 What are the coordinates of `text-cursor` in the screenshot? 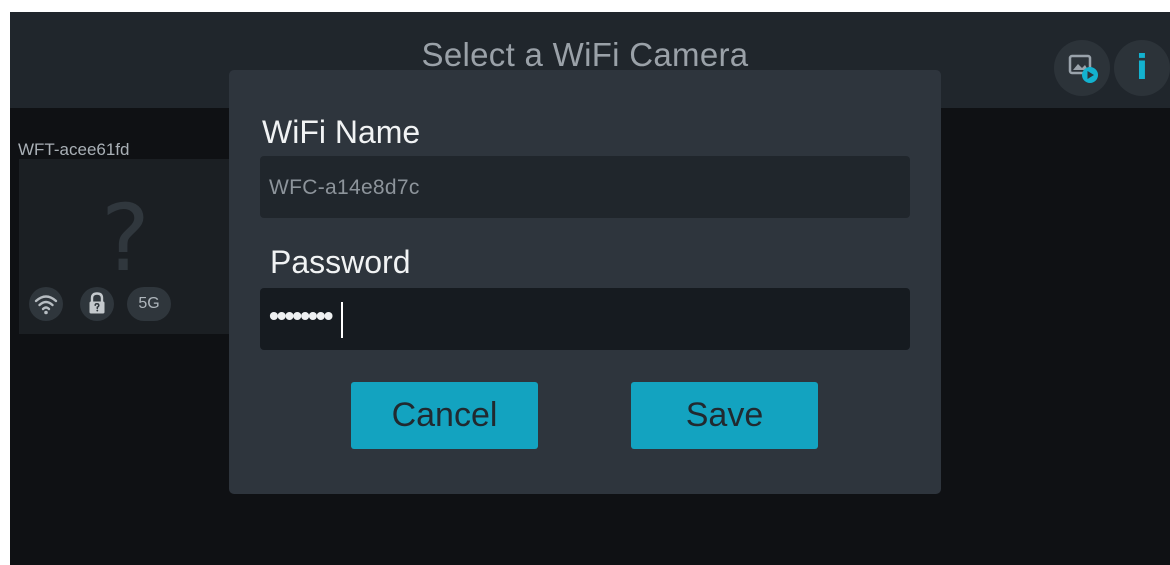 It's located at (342, 320).